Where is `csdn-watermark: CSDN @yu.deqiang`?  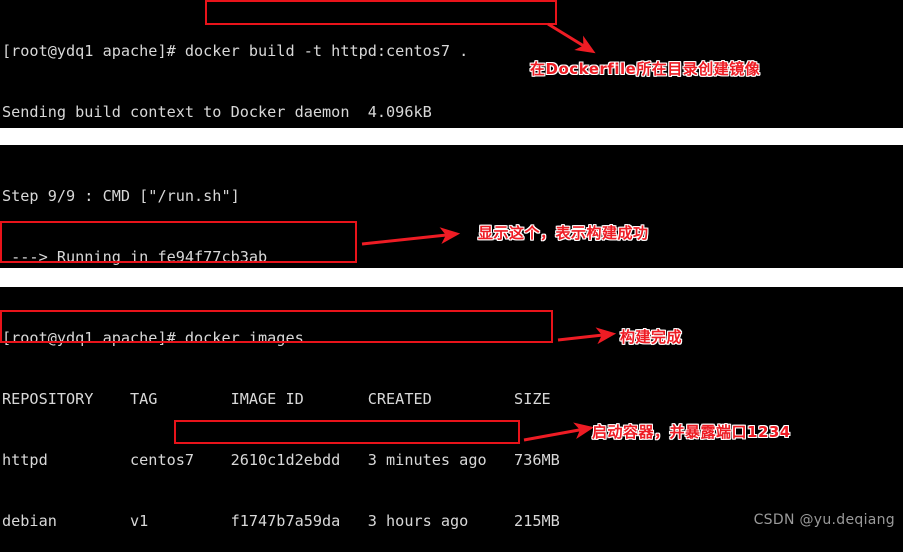 csdn-watermark: CSDN @yu.deqiang is located at coordinates (824, 520).